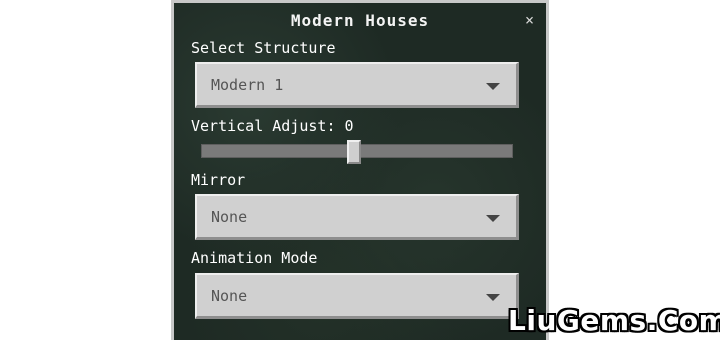  Describe the element at coordinates (614, 320) in the screenshot. I see `watermark: LiuGems.Com` at that location.